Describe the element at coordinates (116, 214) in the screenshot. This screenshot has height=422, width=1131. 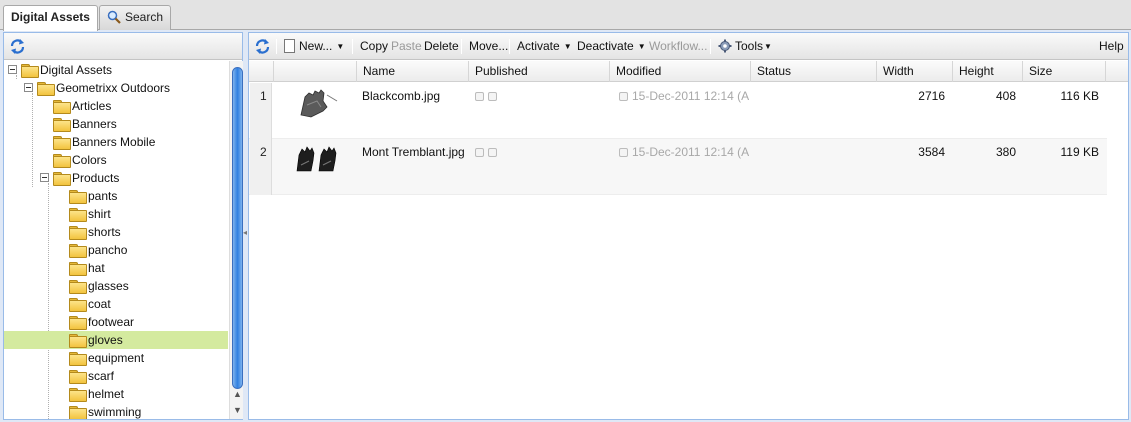
I see `tree-node-shirt: shirt` at that location.